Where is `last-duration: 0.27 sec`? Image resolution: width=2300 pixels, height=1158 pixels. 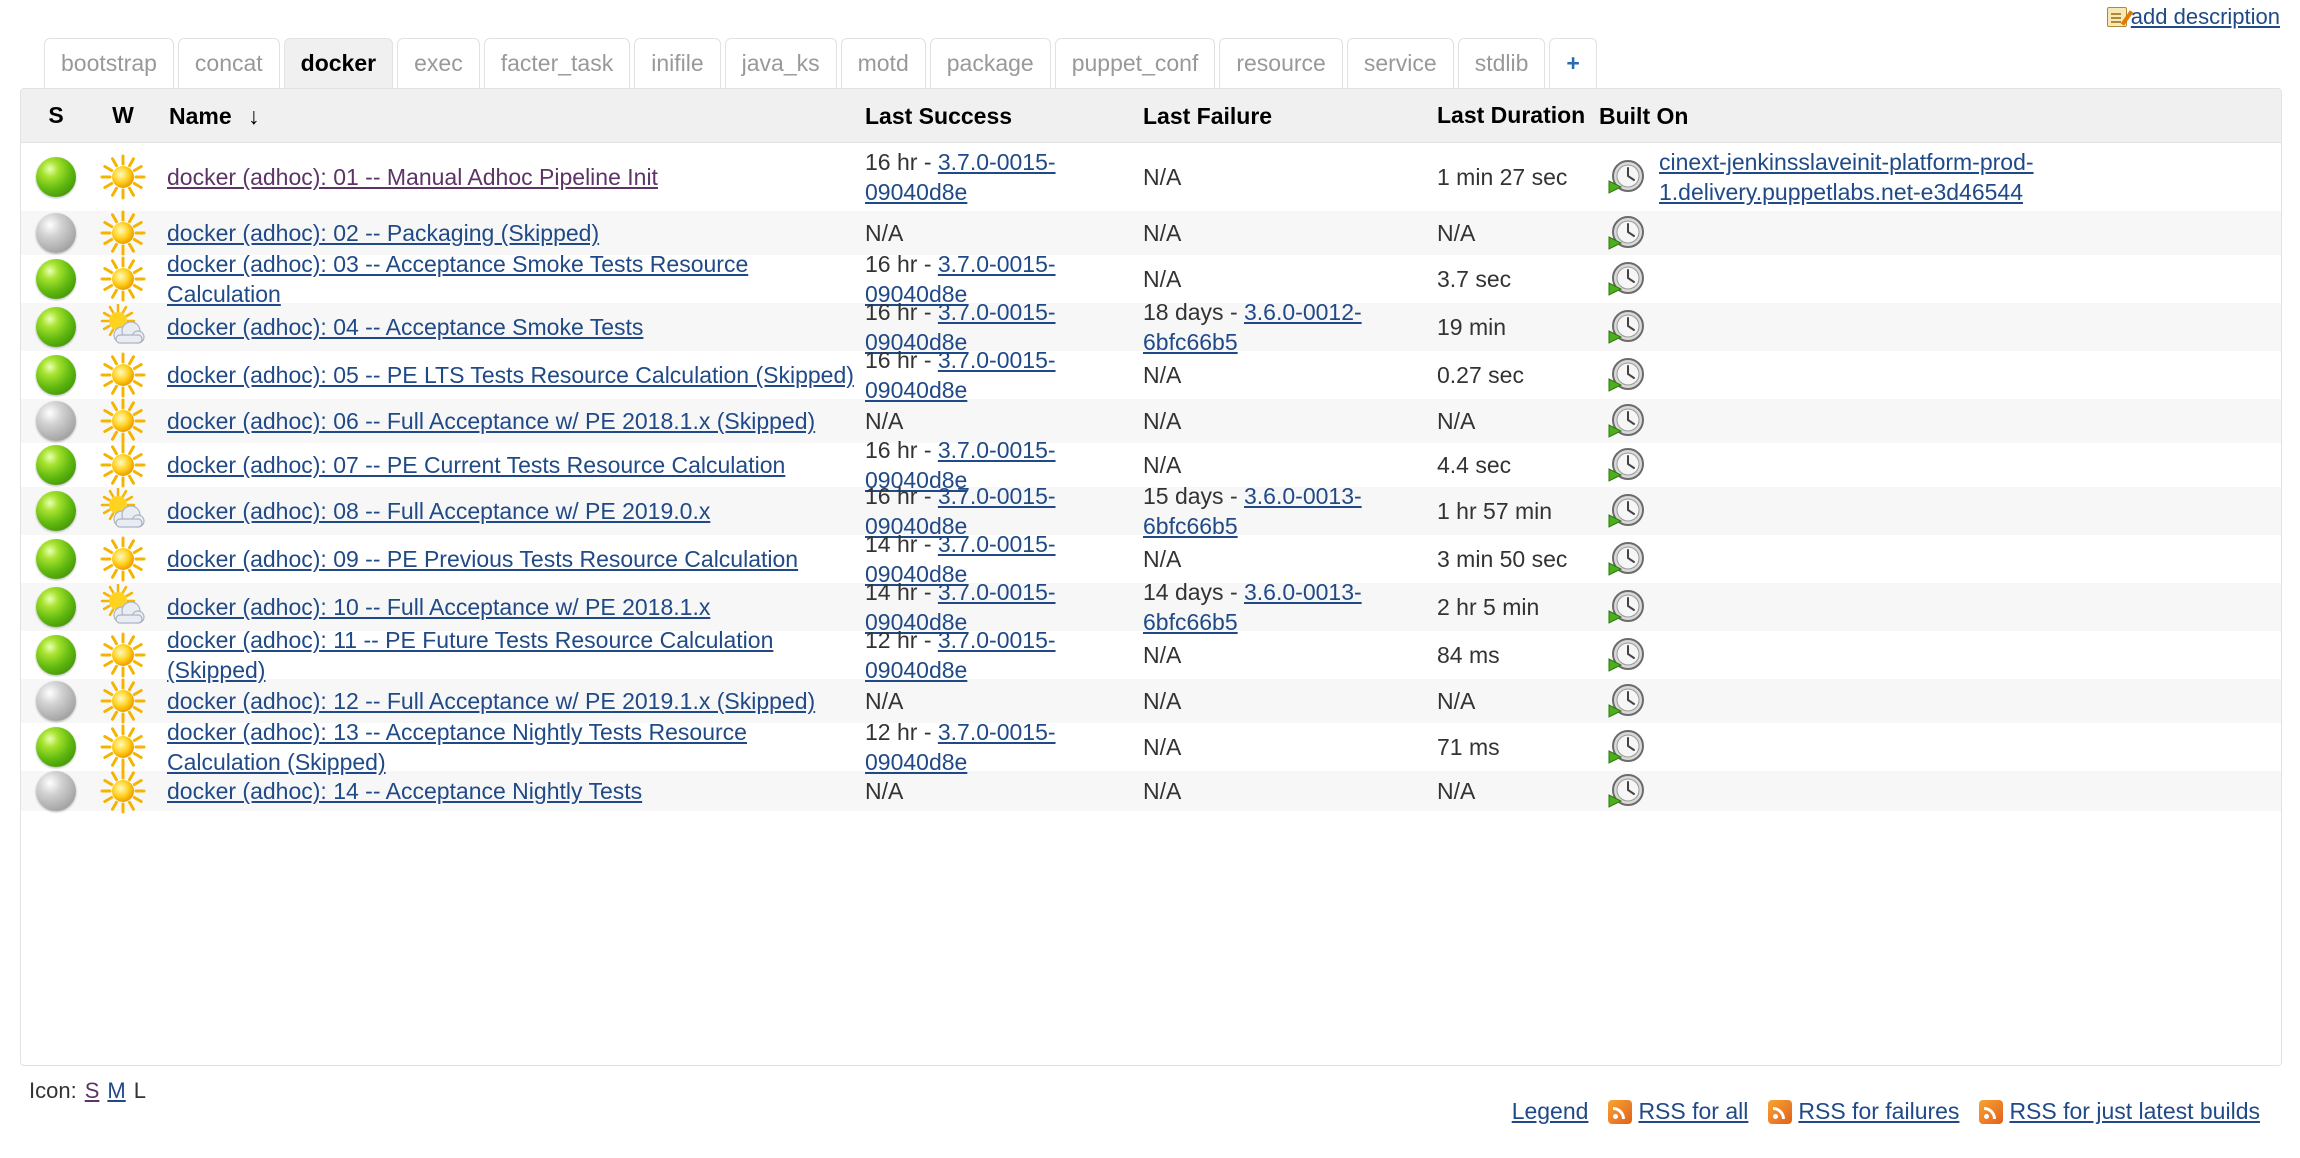 last-duration: 0.27 sec is located at coordinates (1480, 374).